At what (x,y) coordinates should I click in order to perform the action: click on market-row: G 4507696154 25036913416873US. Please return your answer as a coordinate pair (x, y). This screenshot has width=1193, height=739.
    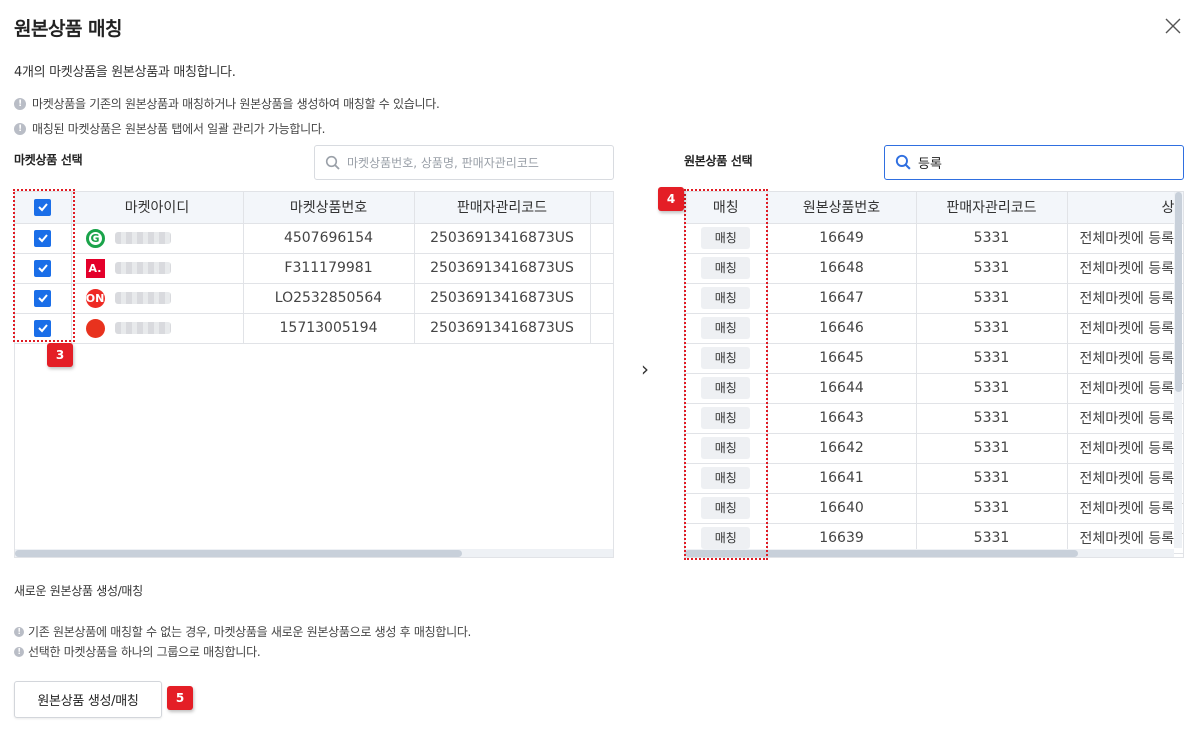
    Looking at the image, I should click on (314, 238).